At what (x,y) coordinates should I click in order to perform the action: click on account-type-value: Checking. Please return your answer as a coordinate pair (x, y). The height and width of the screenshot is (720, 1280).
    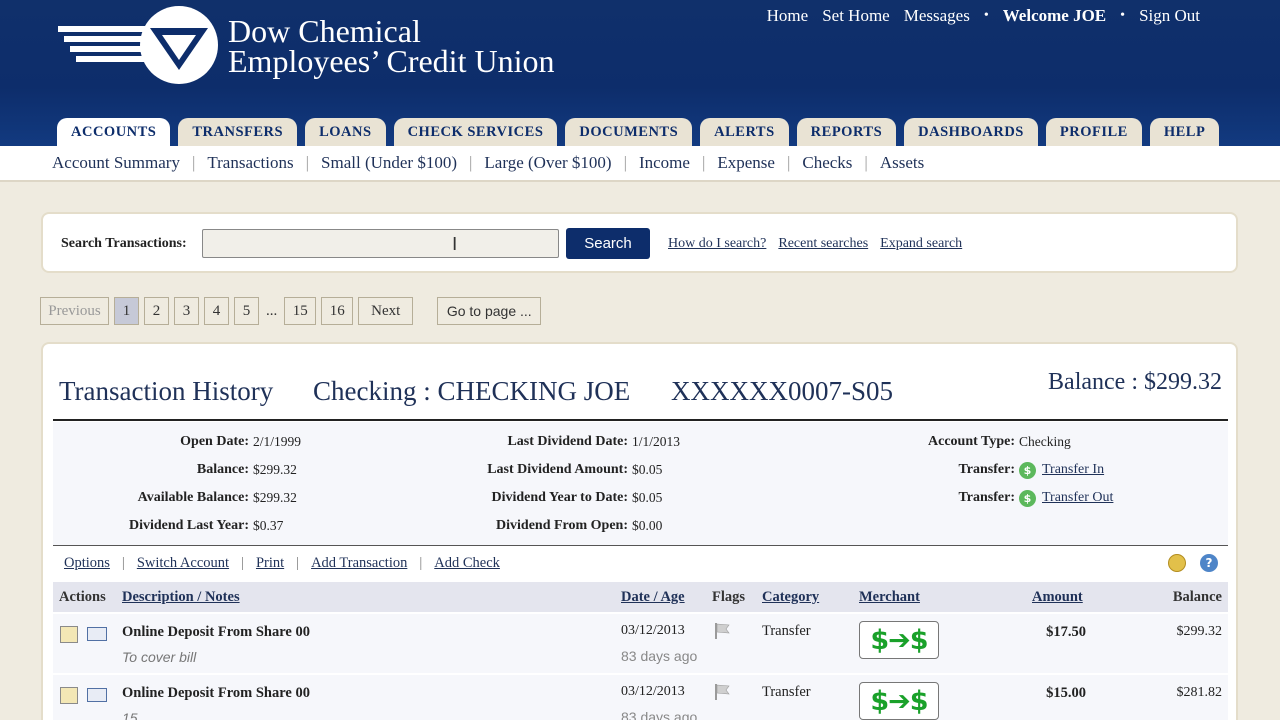
    Looking at the image, I should click on (1045, 441).